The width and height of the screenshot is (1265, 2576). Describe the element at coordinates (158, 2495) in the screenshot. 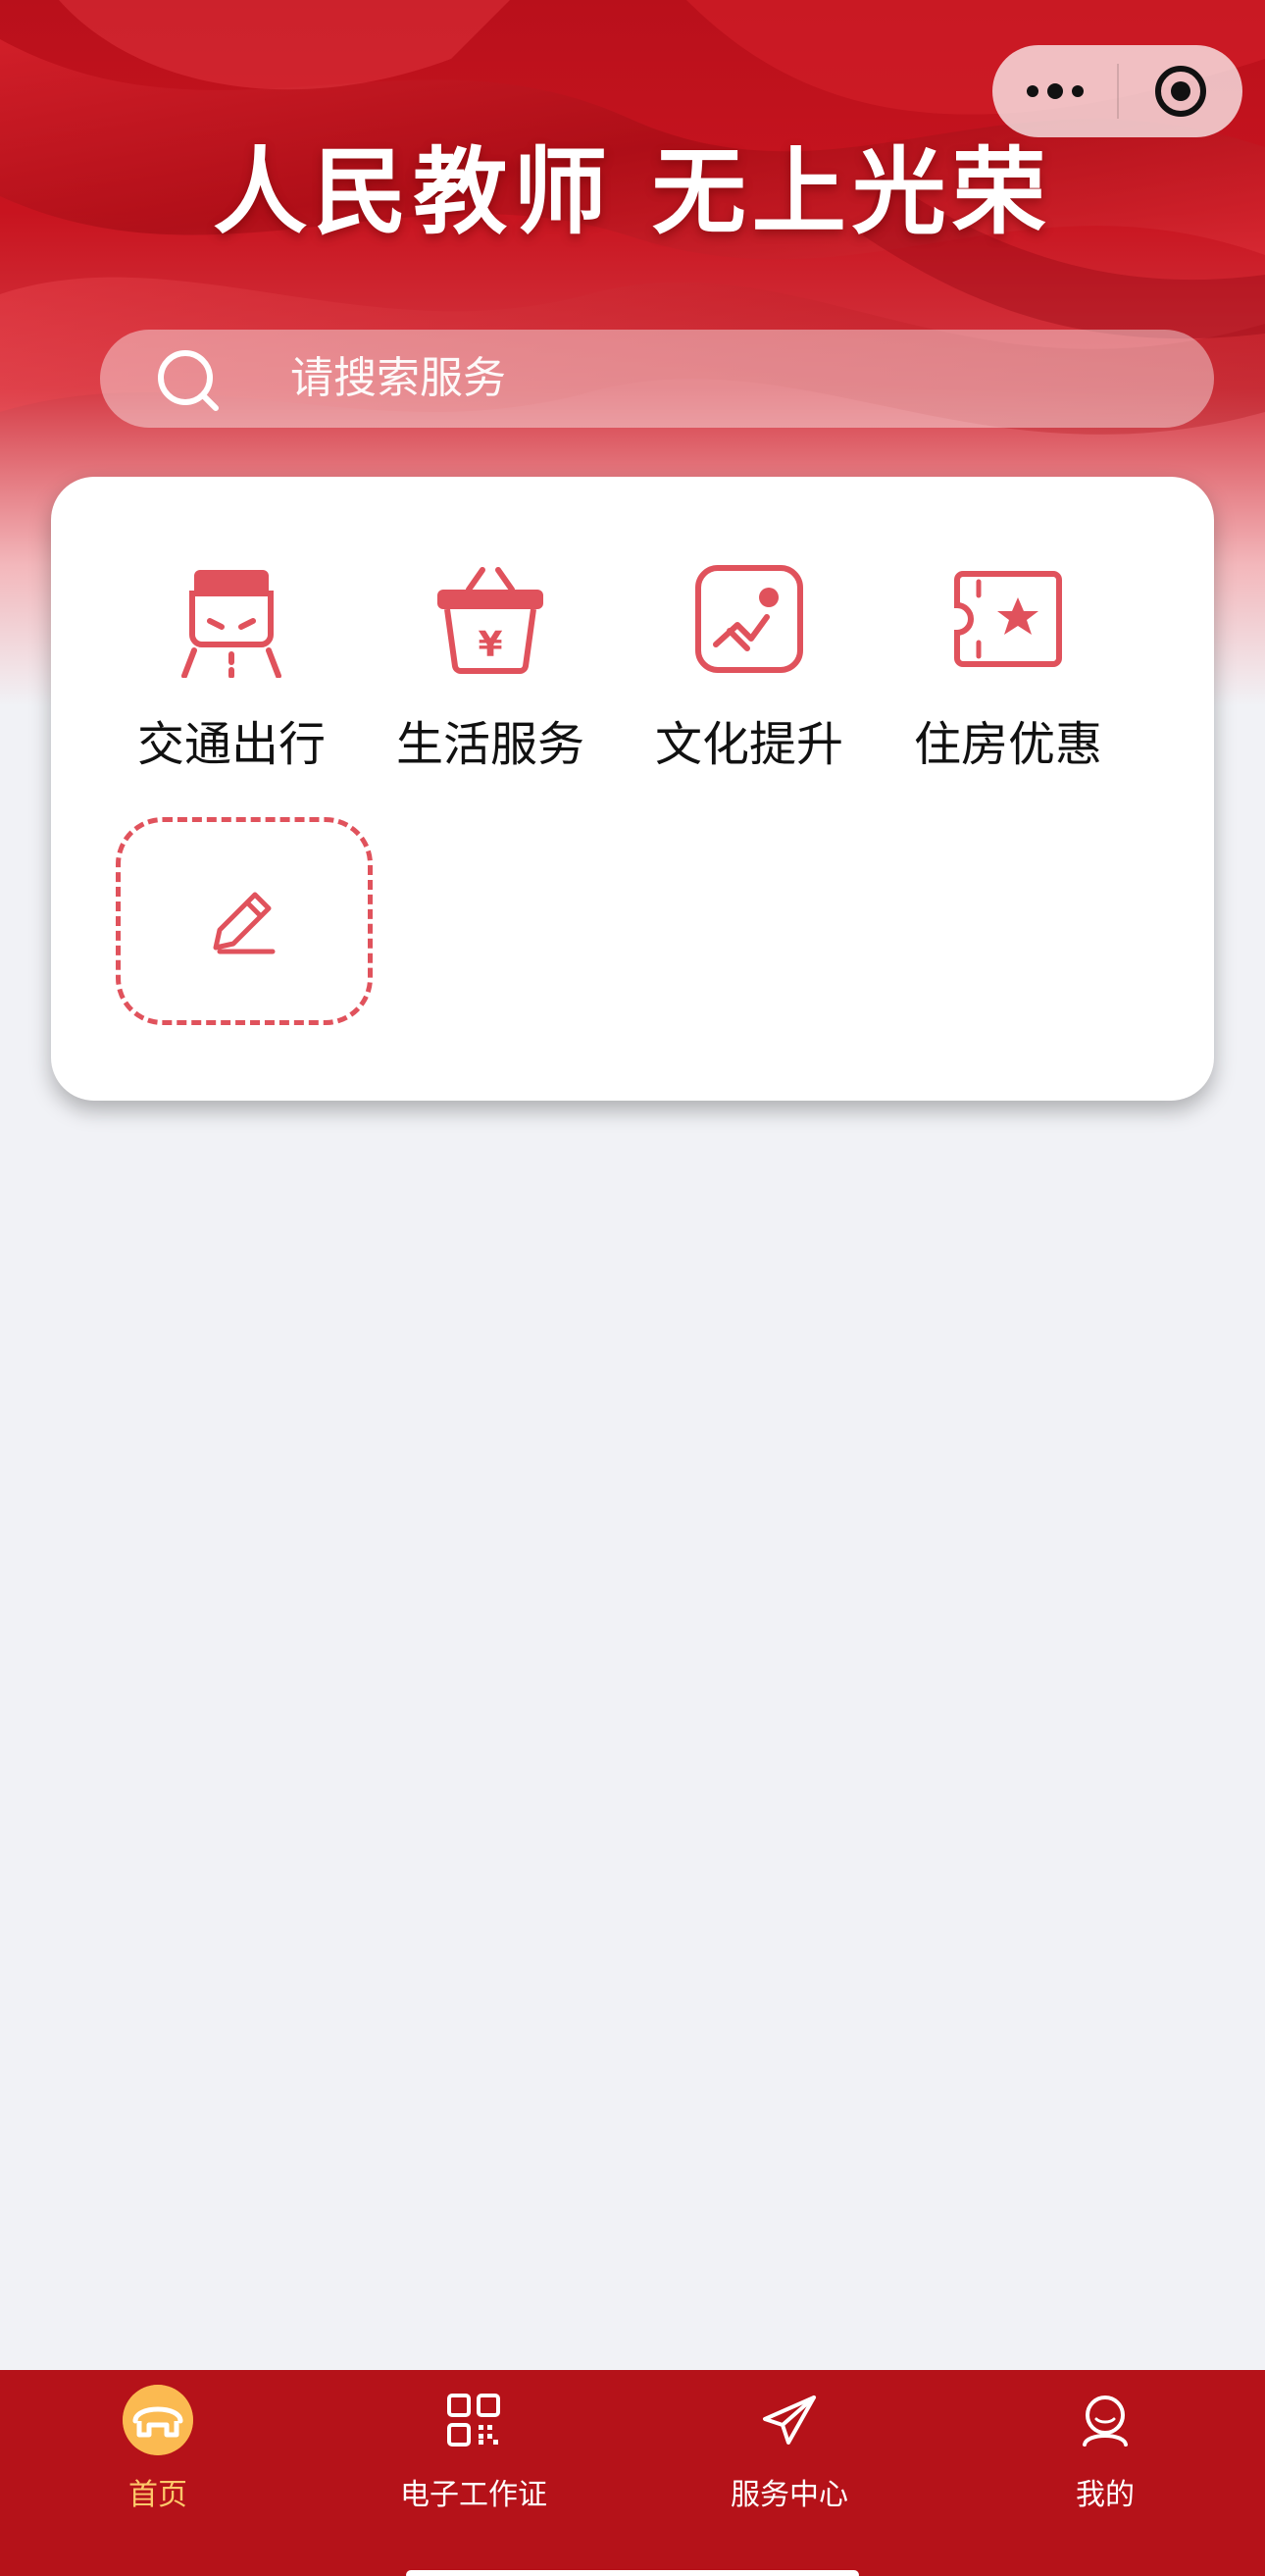

I see `tab-label: 首页` at that location.